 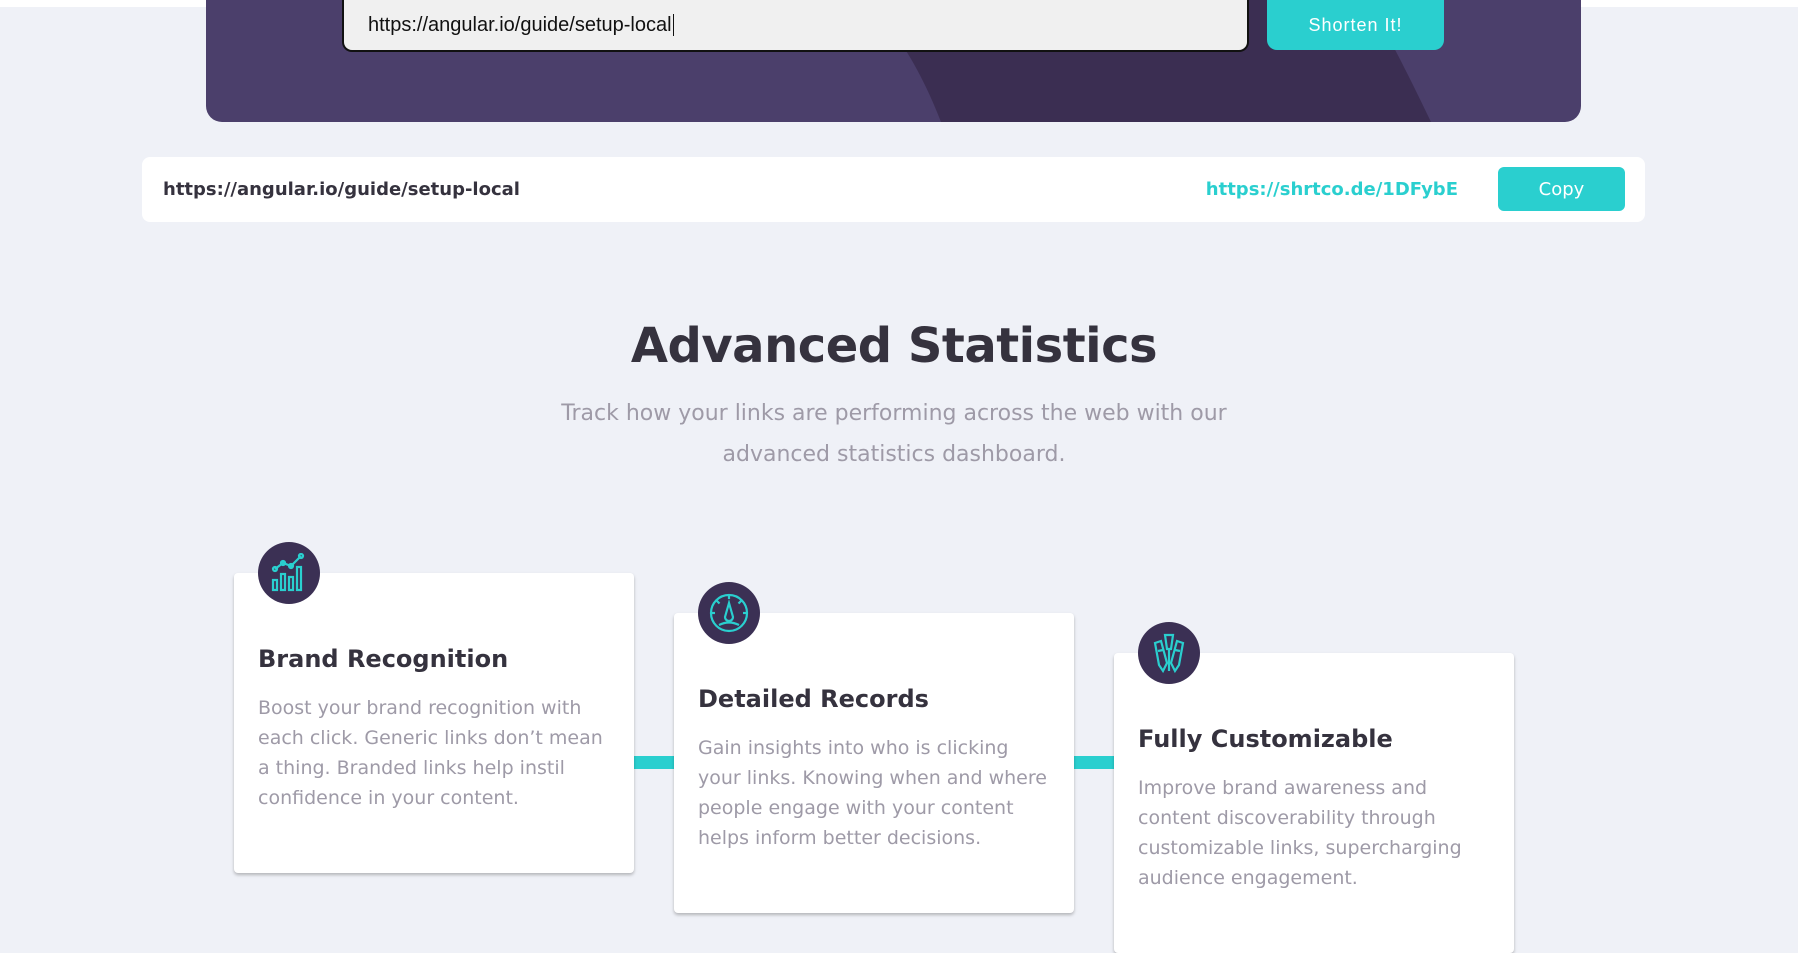 I want to click on url-input-value: https://angular.io/guide/setup-local, so click(x=520, y=24).